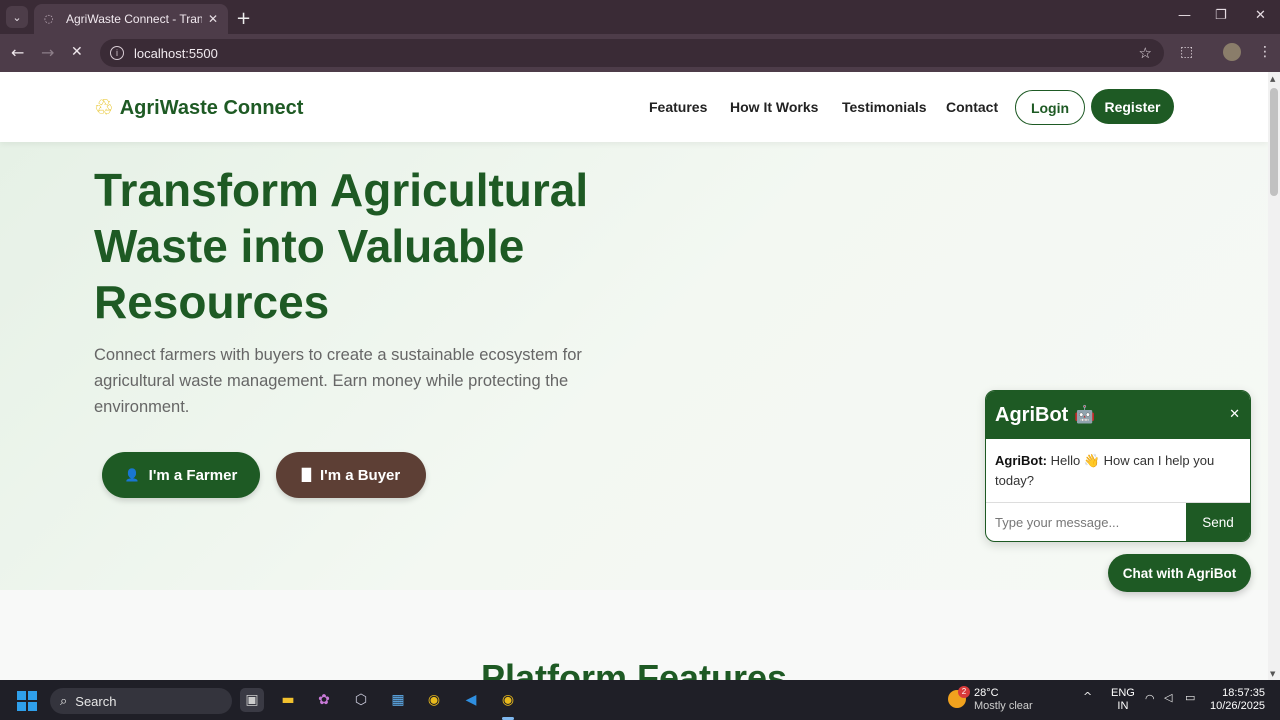 The image size is (1280, 720). Describe the element at coordinates (986, 693) in the screenshot. I see `weather-temp: 28°C` at that location.